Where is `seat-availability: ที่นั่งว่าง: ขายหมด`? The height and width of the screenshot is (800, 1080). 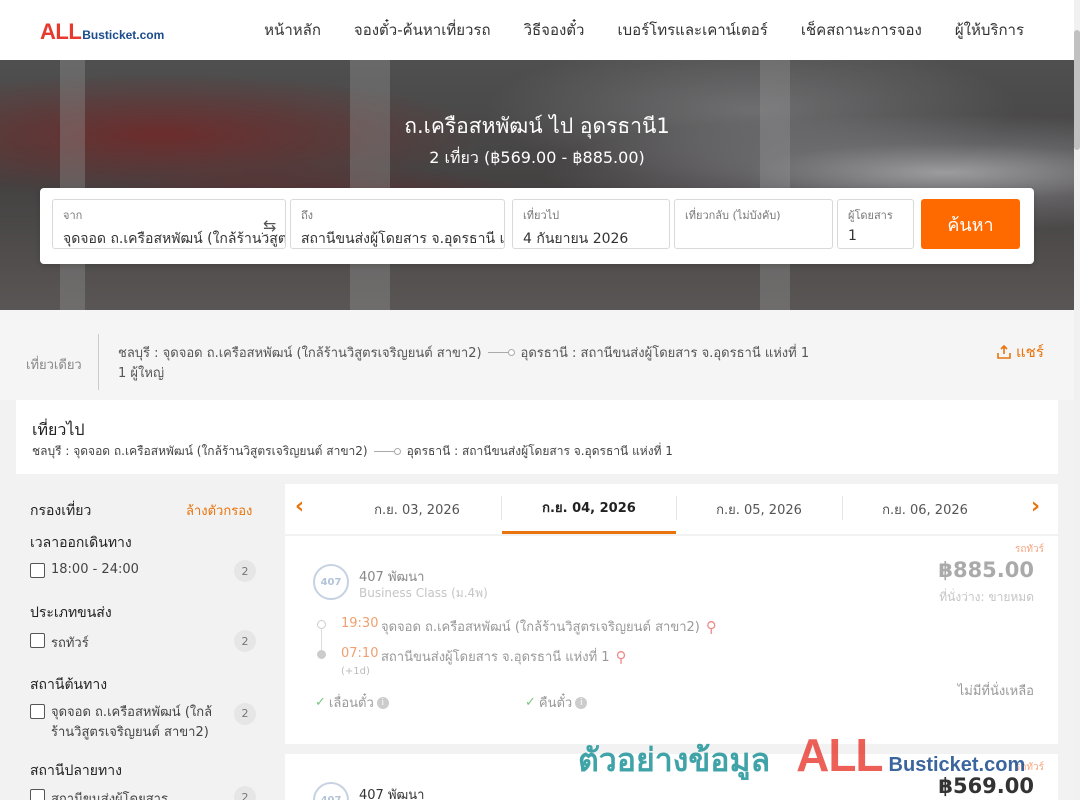
seat-availability: ที่นั่งว่าง: ขายหมด is located at coordinates (986, 597).